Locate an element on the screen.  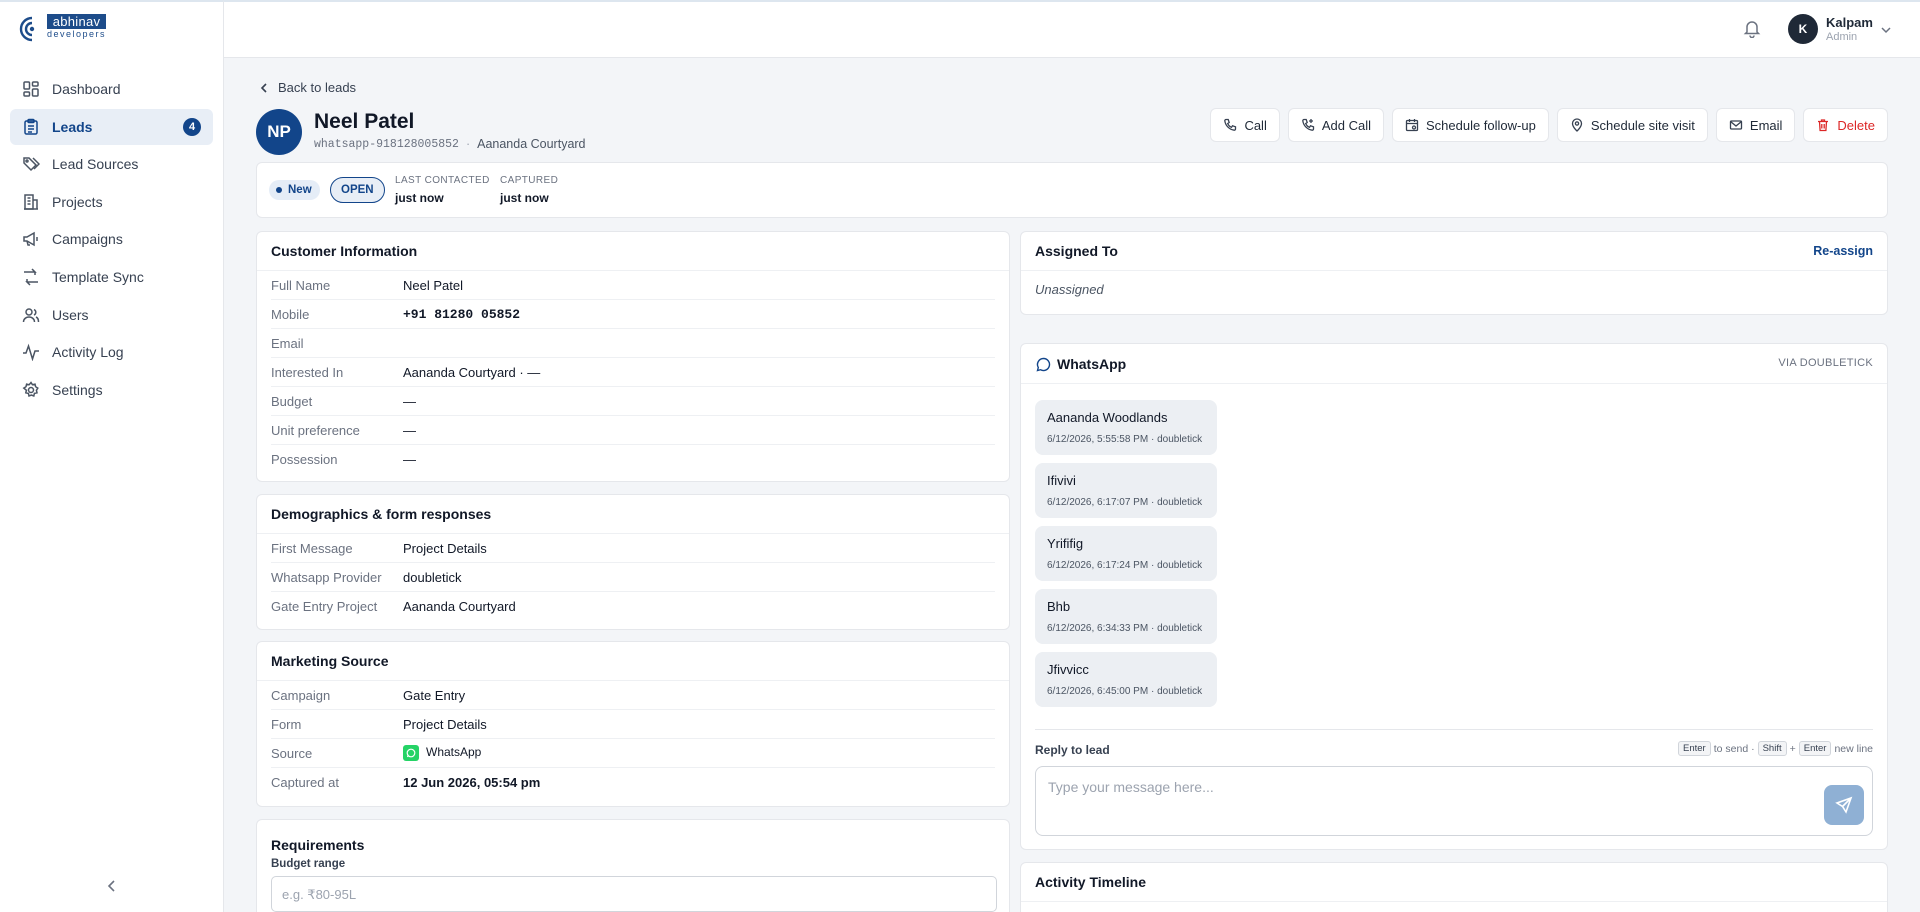
sync-icon is located at coordinates (31, 277).